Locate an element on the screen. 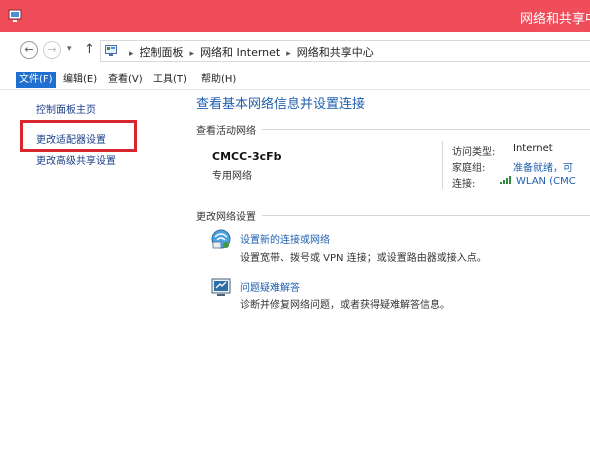 The image size is (590, 449). access-type-value: Internet is located at coordinates (533, 148).